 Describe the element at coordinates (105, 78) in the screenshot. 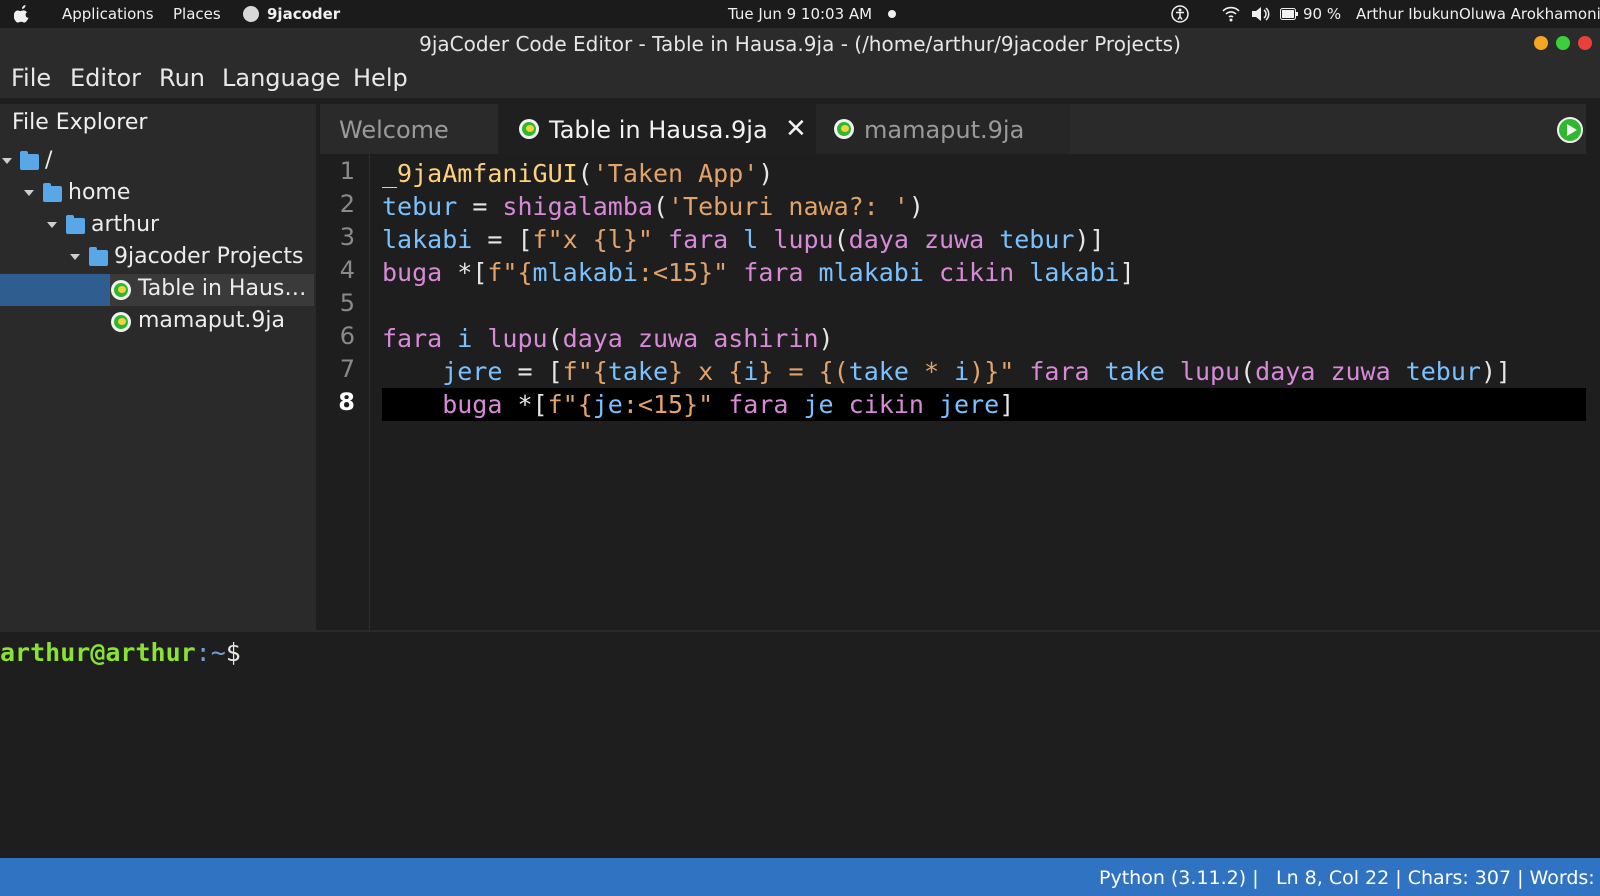

I see `menu-editor: Editor` at that location.